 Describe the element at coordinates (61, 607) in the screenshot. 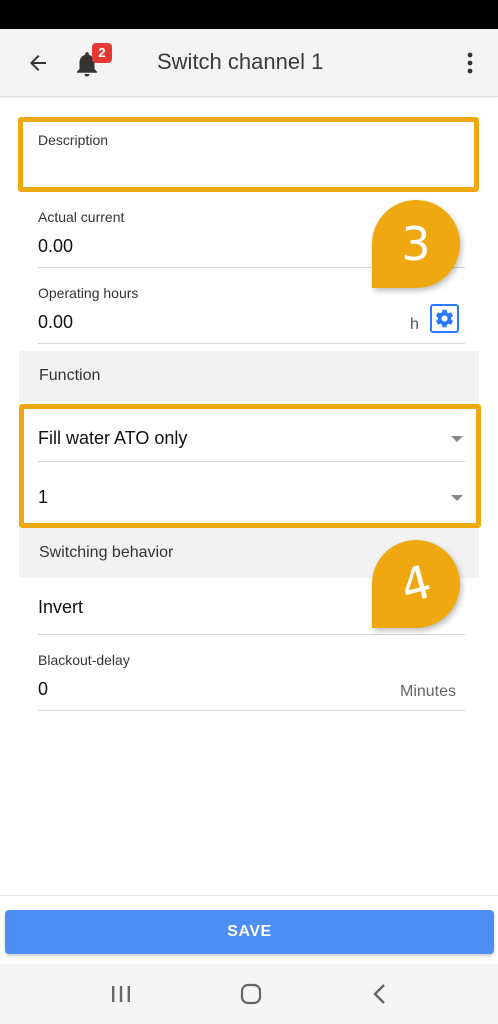

I see `invert-label: Invert` at that location.